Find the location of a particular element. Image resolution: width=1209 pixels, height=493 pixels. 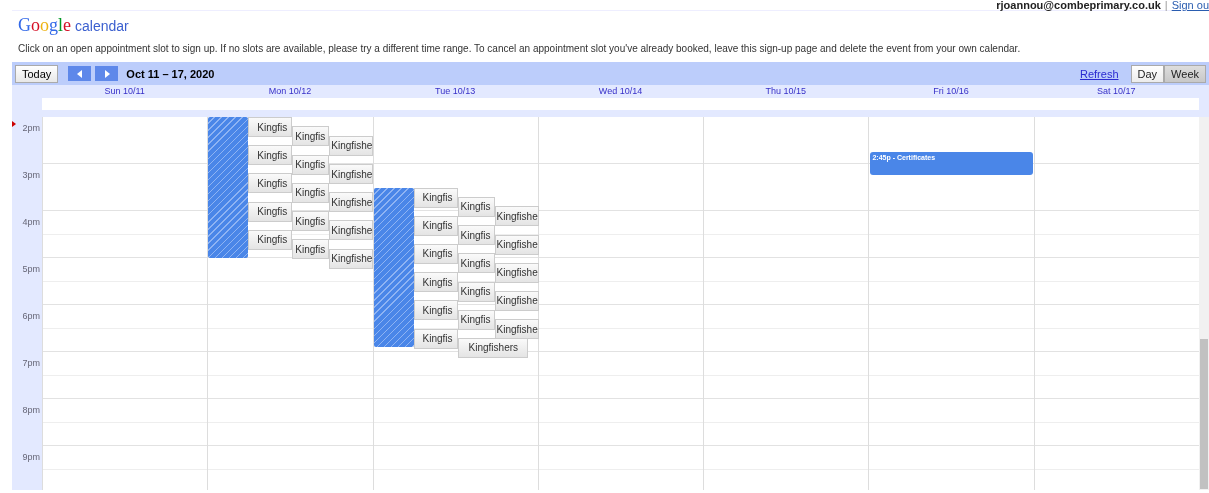

today-button: Today is located at coordinates (37, 73).